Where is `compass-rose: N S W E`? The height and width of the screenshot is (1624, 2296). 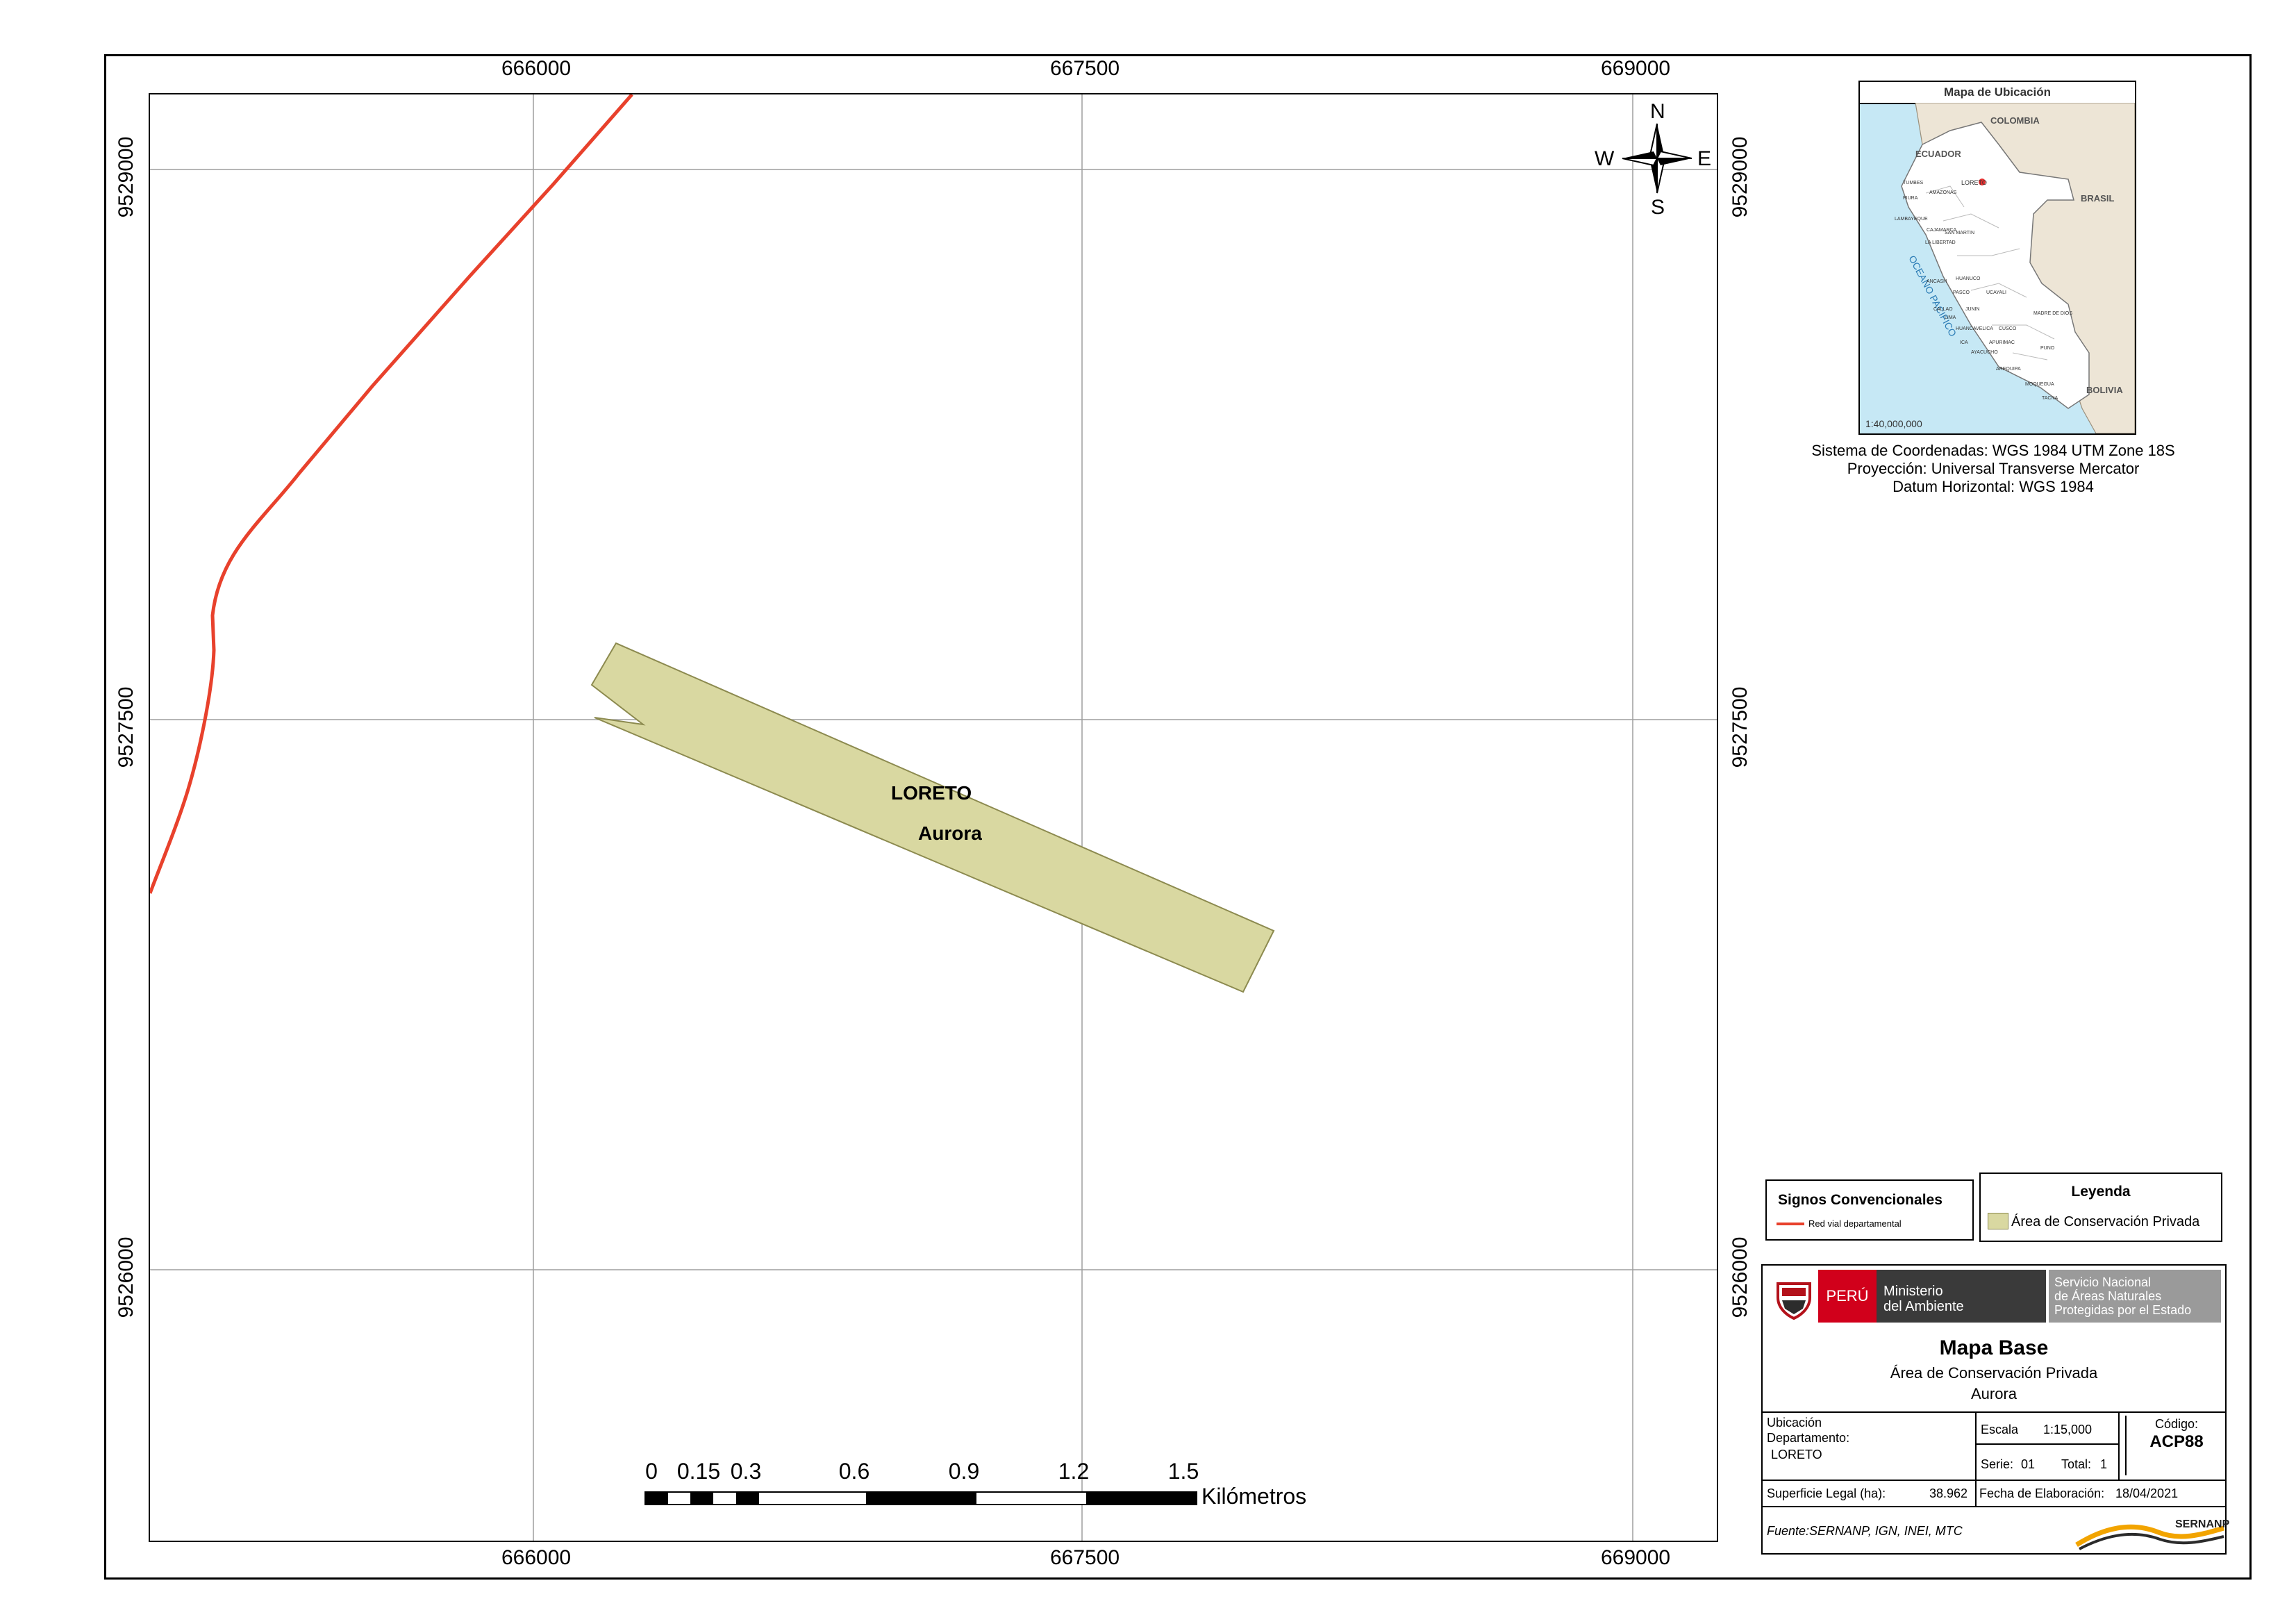
compass-rose: N S W E is located at coordinates (1658, 159).